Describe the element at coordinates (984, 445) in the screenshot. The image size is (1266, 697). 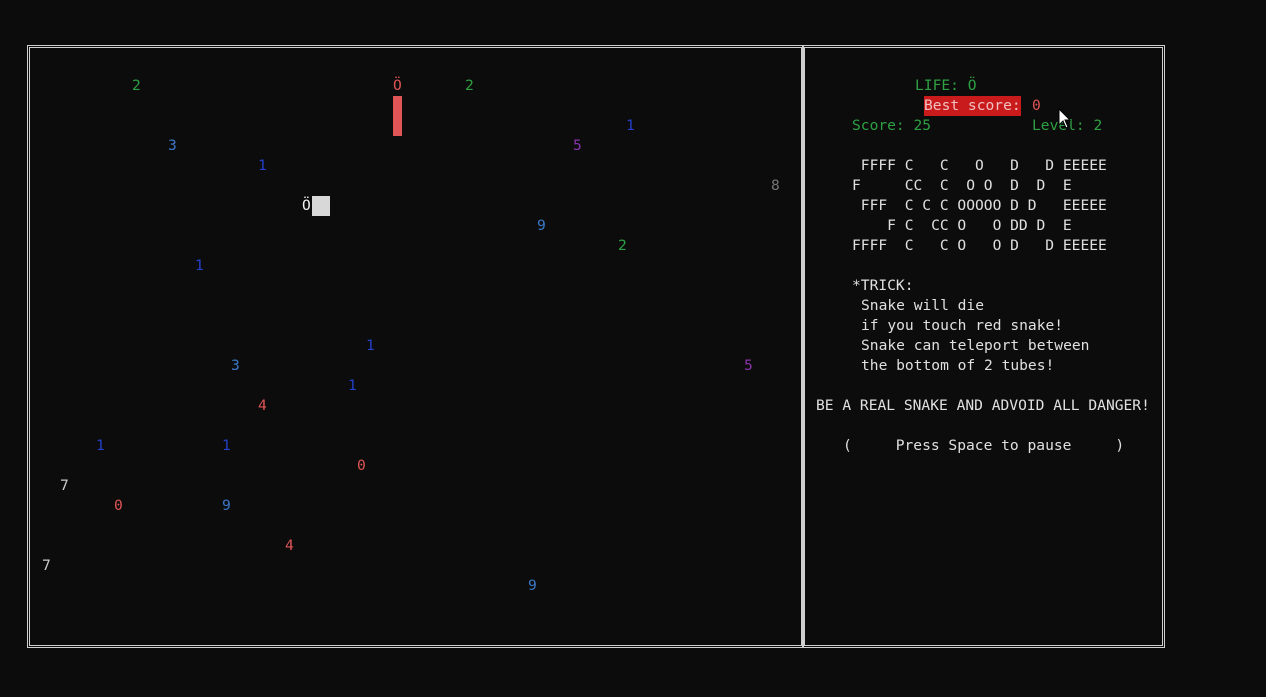
I see `pause-hint: ( Press Space to pause )` at that location.